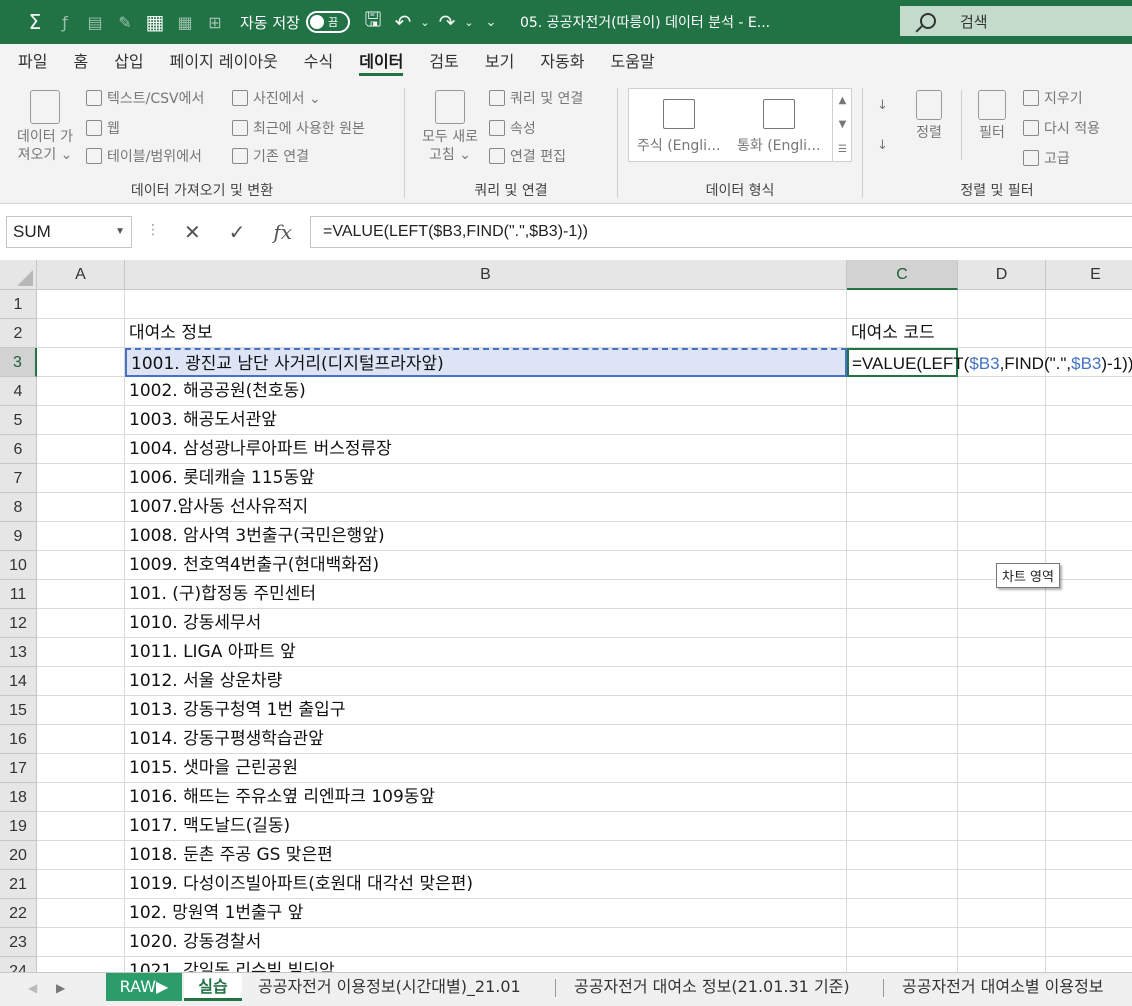  I want to click on cell-c5, so click(902, 420).